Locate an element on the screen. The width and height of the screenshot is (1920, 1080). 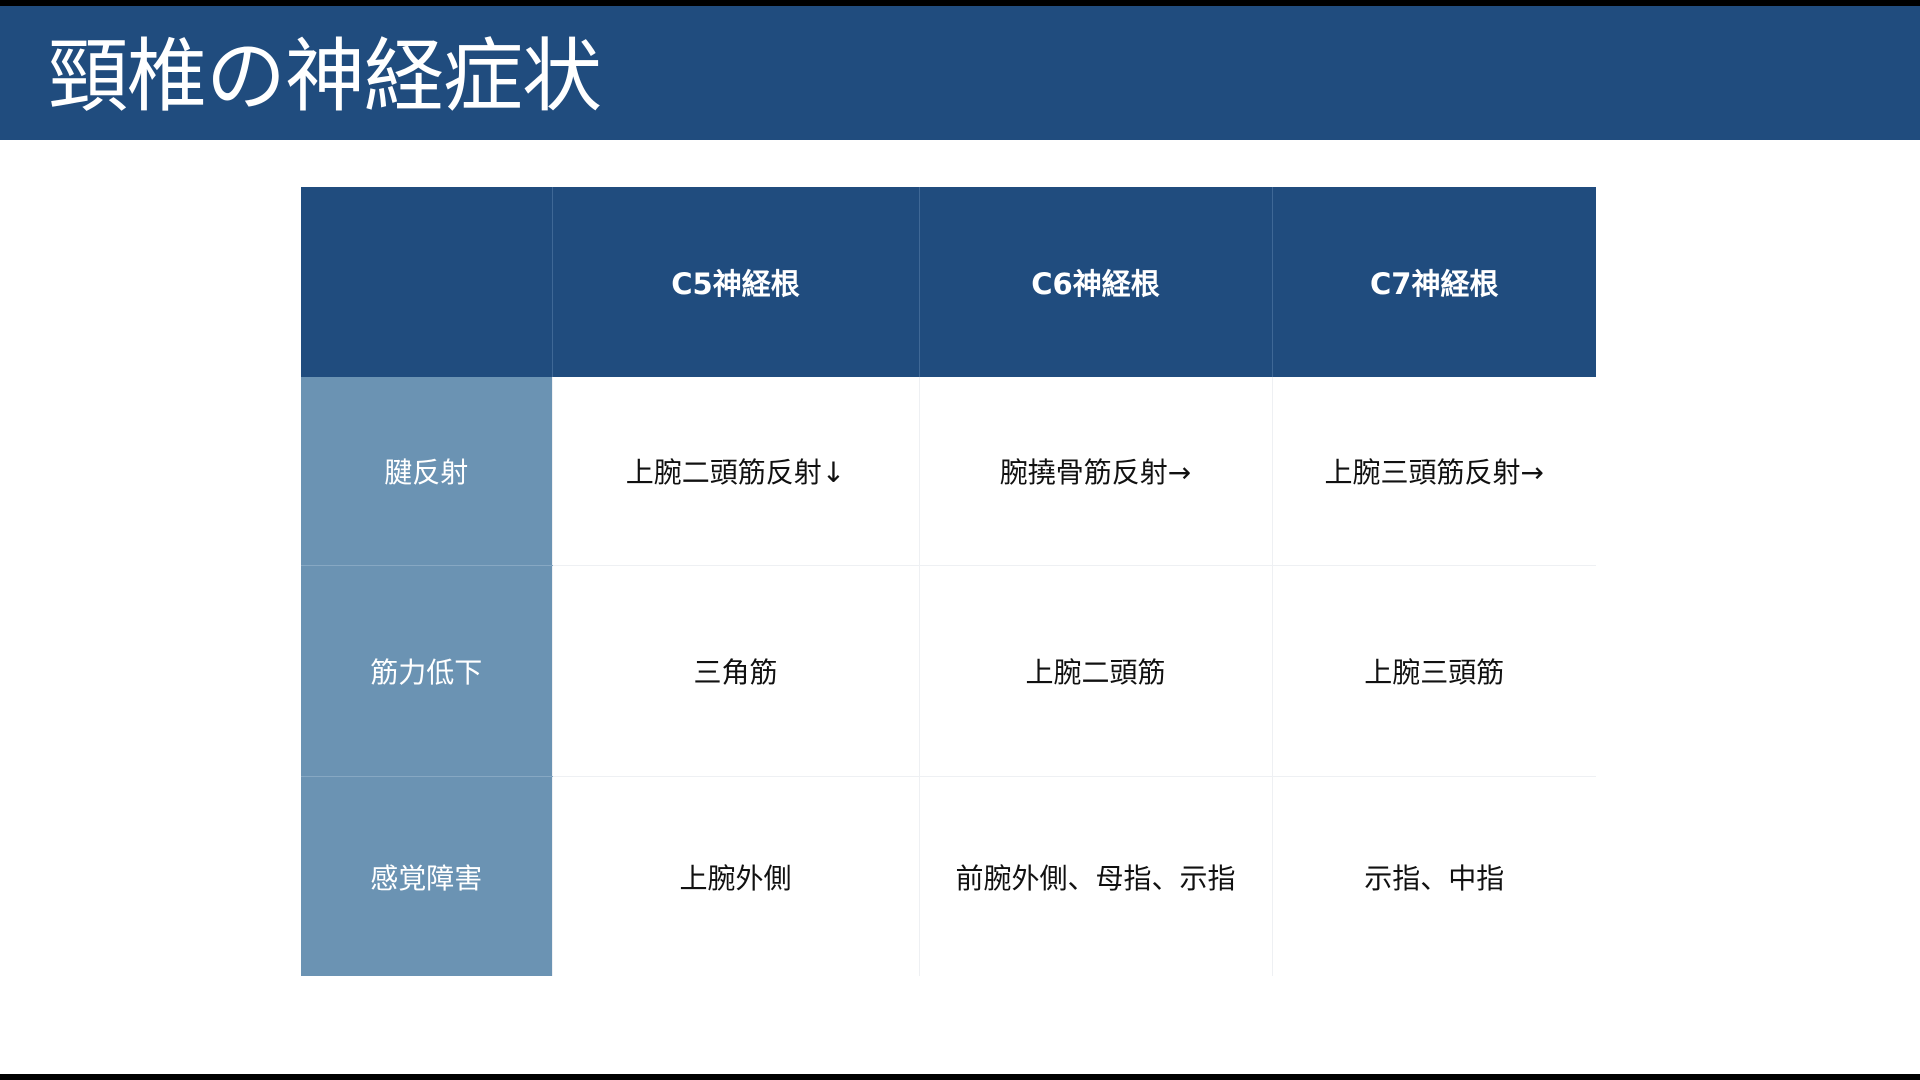
column-header-c6: C6神経根 is located at coordinates (1095, 282).